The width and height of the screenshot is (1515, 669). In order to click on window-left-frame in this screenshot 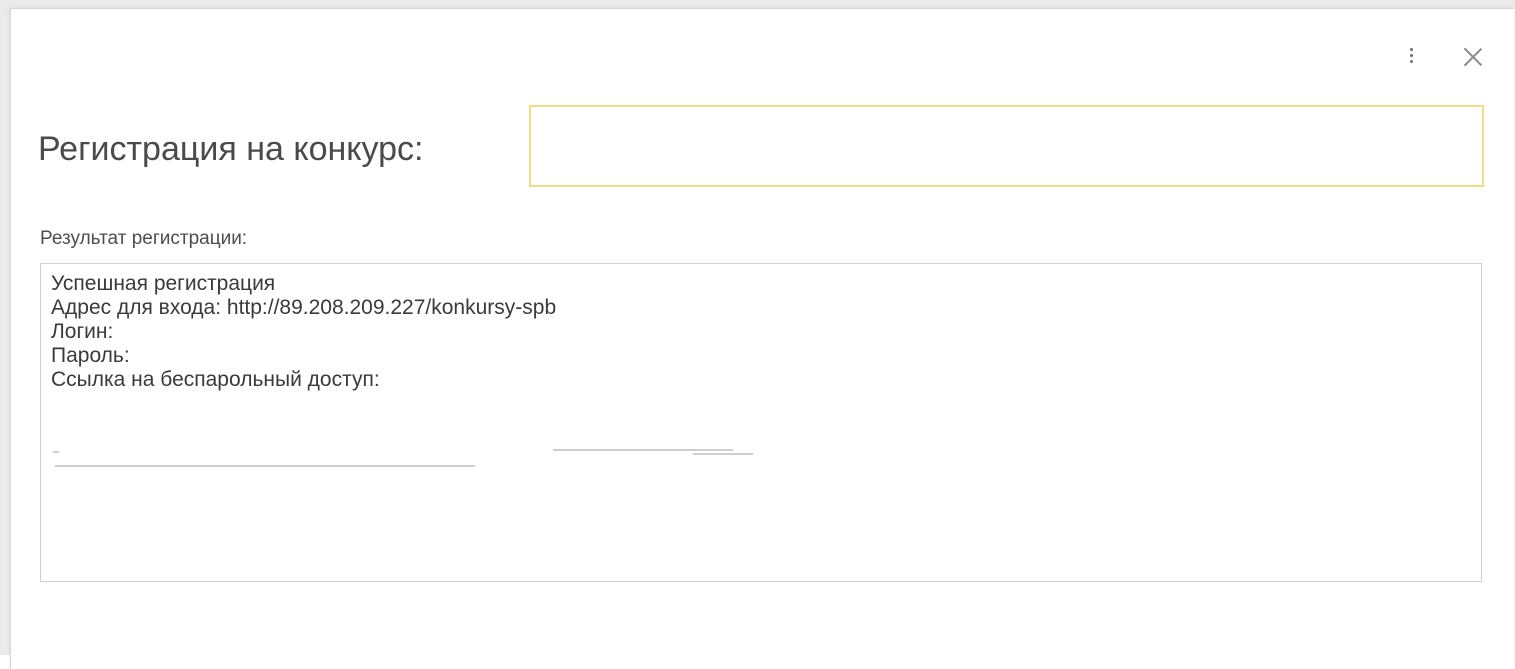, I will do `click(5, 327)`.